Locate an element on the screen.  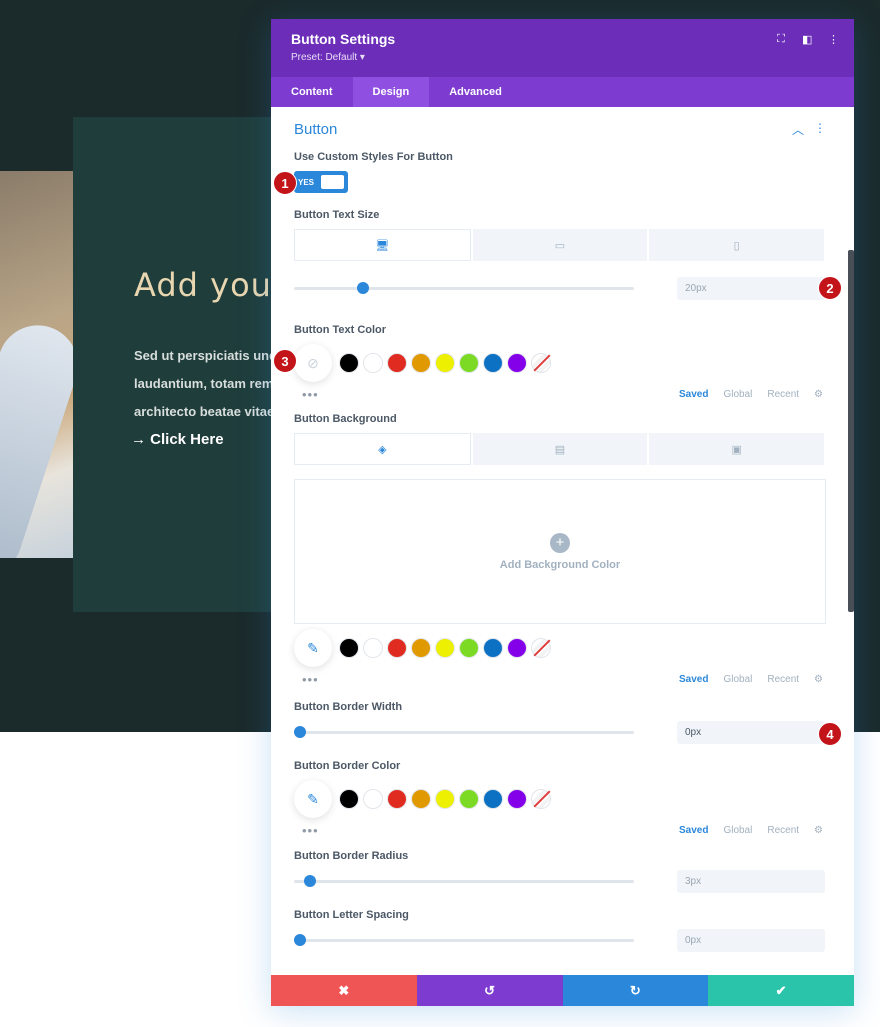
add-icon: + is located at coordinates (560, 542).